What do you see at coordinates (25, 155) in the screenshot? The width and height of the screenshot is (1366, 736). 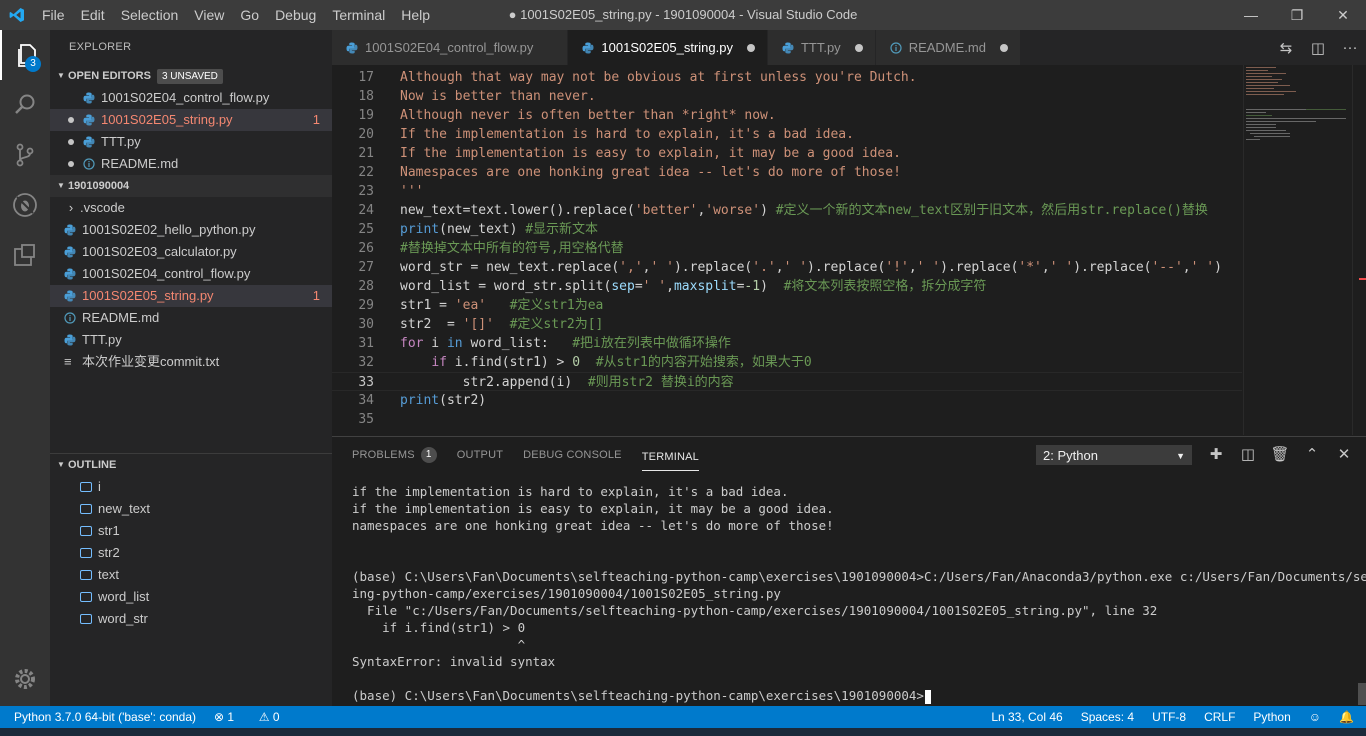 I see `source-control-activity-button` at bounding box center [25, 155].